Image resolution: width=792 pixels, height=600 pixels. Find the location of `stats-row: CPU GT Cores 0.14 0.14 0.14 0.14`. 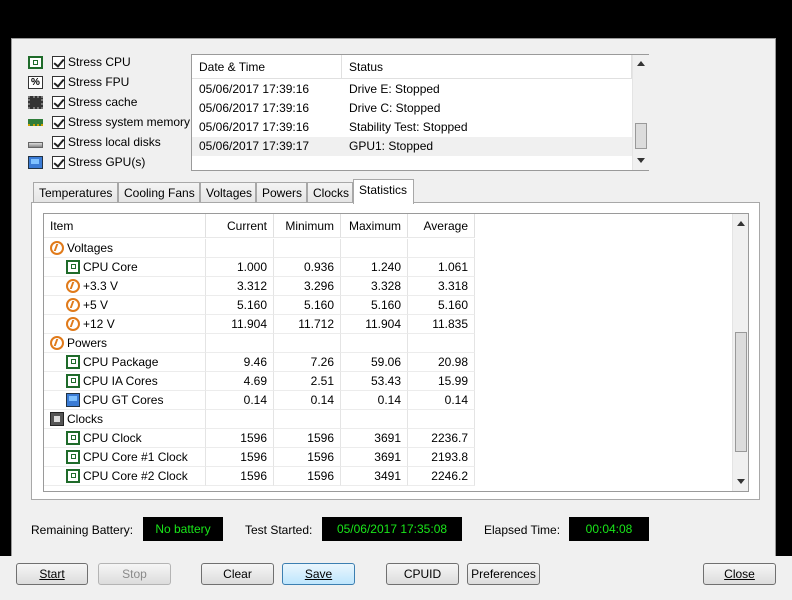

stats-row: CPU GT Cores 0.14 0.14 0.14 0.14 is located at coordinates (388, 400).